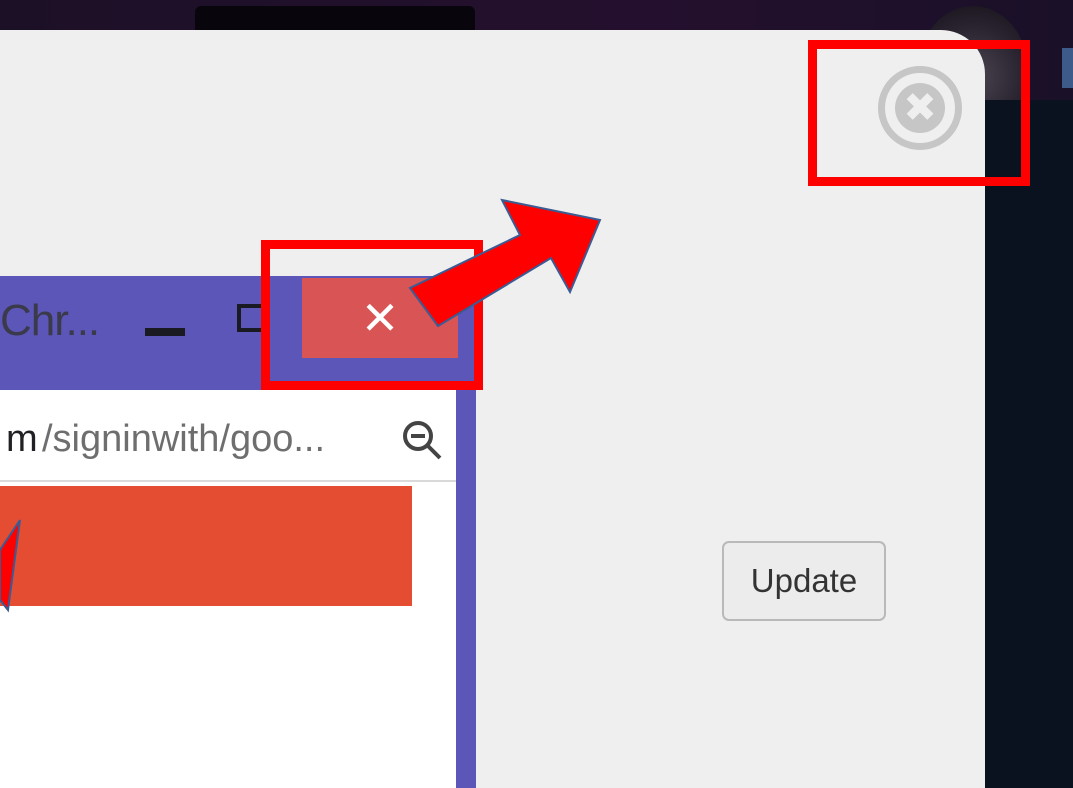 The height and width of the screenshot is (788, 1073). Describe the element at coordinates (505, 263) in the screenshot. I see `annotation-arrow` at that location.